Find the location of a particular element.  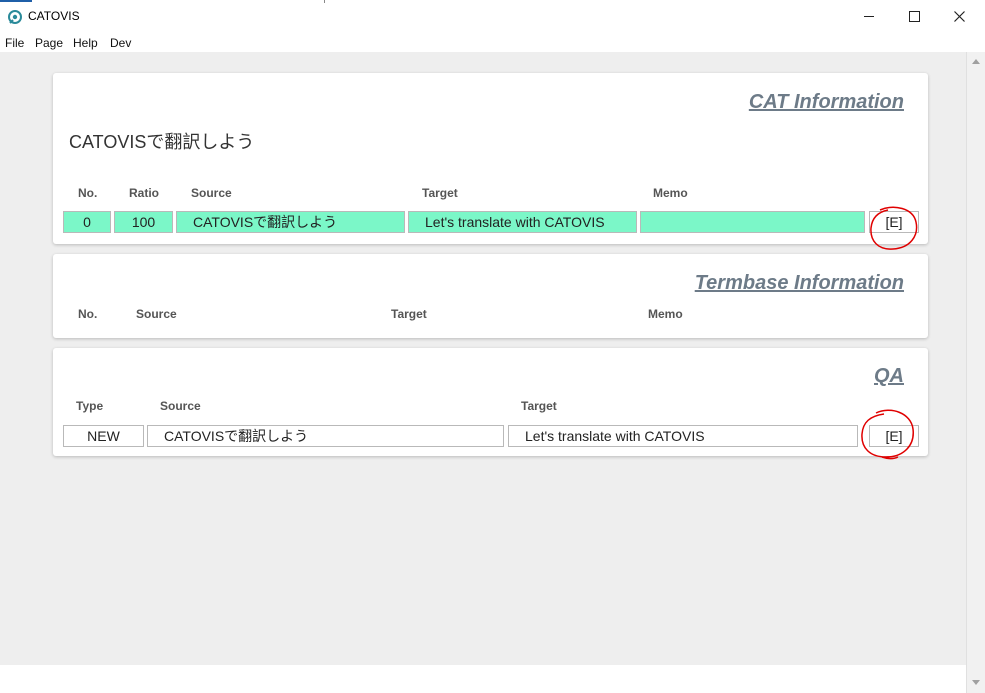

annotation-circle-cat is located at coordinates (894, 228).